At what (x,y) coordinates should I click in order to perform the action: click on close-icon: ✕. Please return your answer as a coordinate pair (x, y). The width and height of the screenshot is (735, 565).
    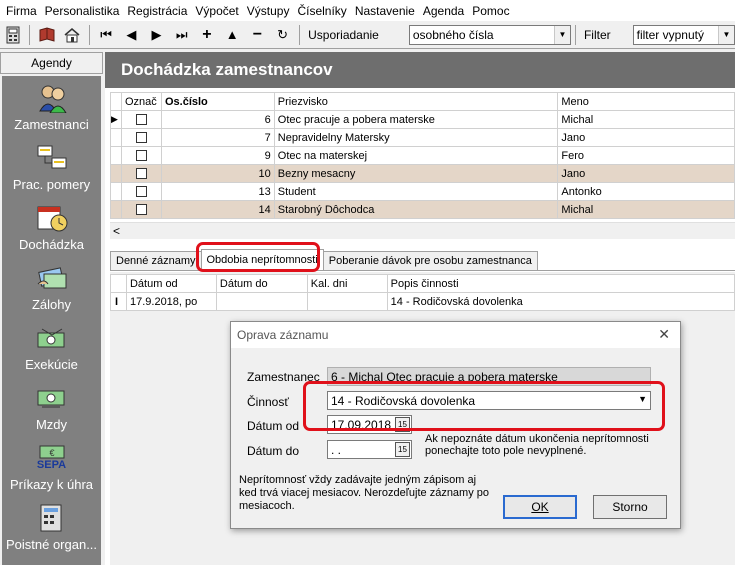
    Looking at the image, I should click on (664, 334).